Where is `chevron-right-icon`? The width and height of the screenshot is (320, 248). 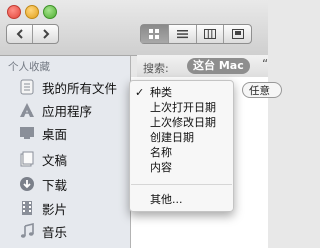 chevron-right-icon is located at coordinates (45, 34).